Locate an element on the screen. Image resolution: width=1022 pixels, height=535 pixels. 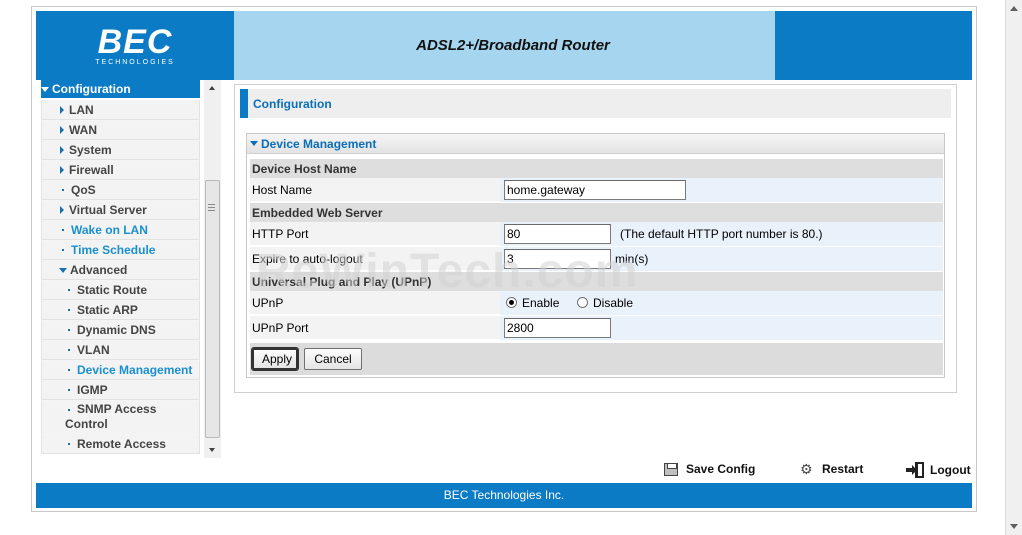
sidebar-item-static-route: Static Route is located at coordinates (120, 290).